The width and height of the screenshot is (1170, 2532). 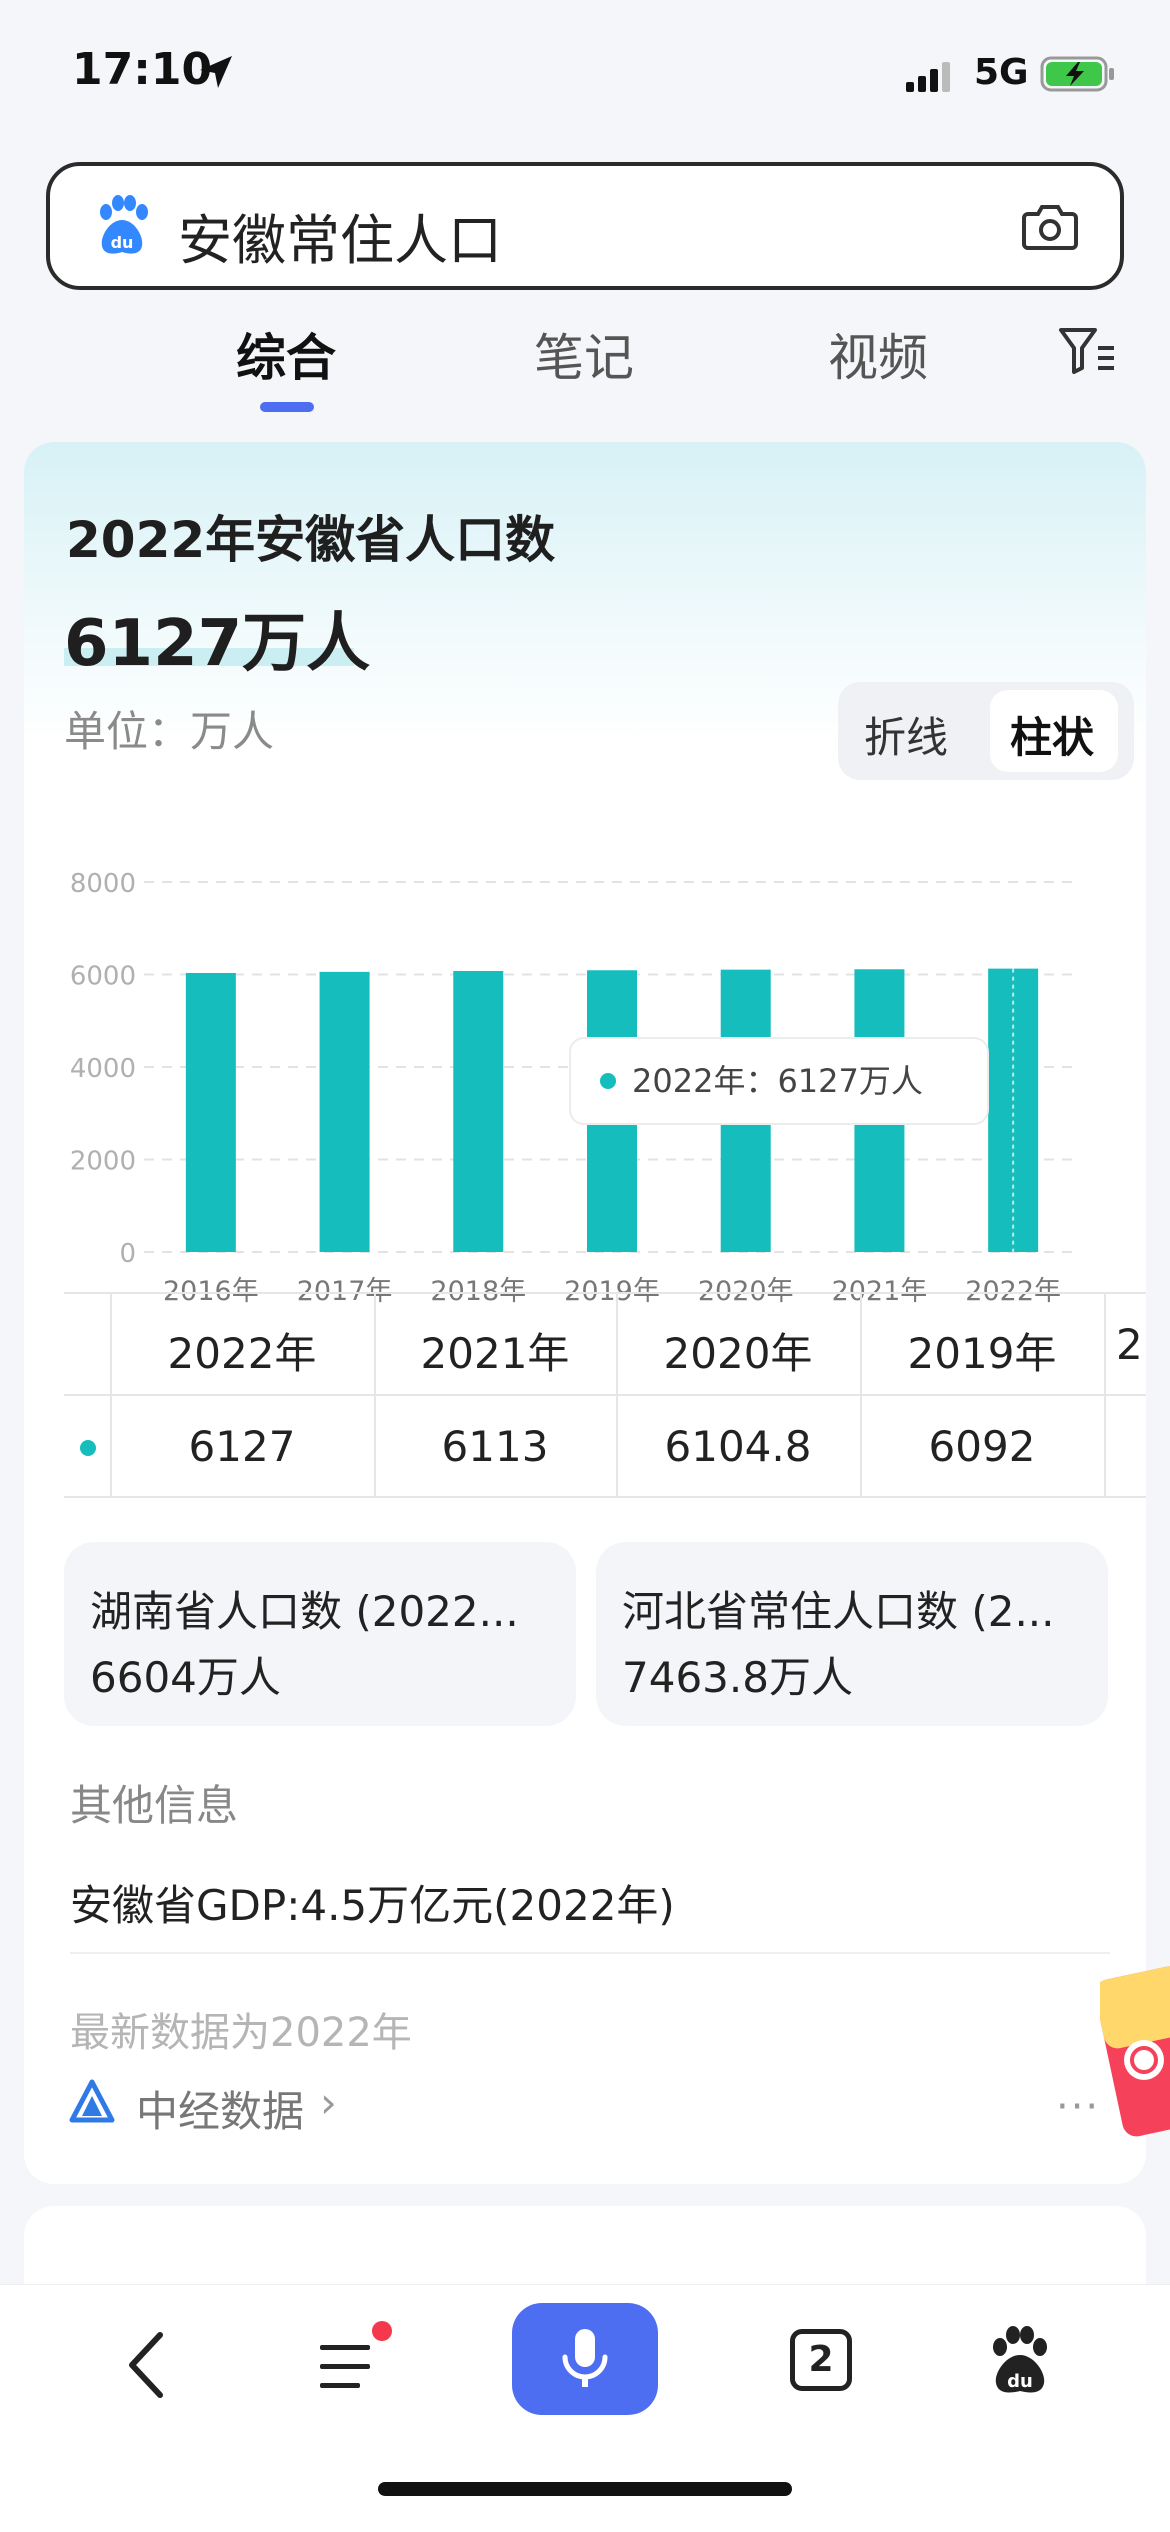 I want to click on signal-icon, so click(x=928, y=77).